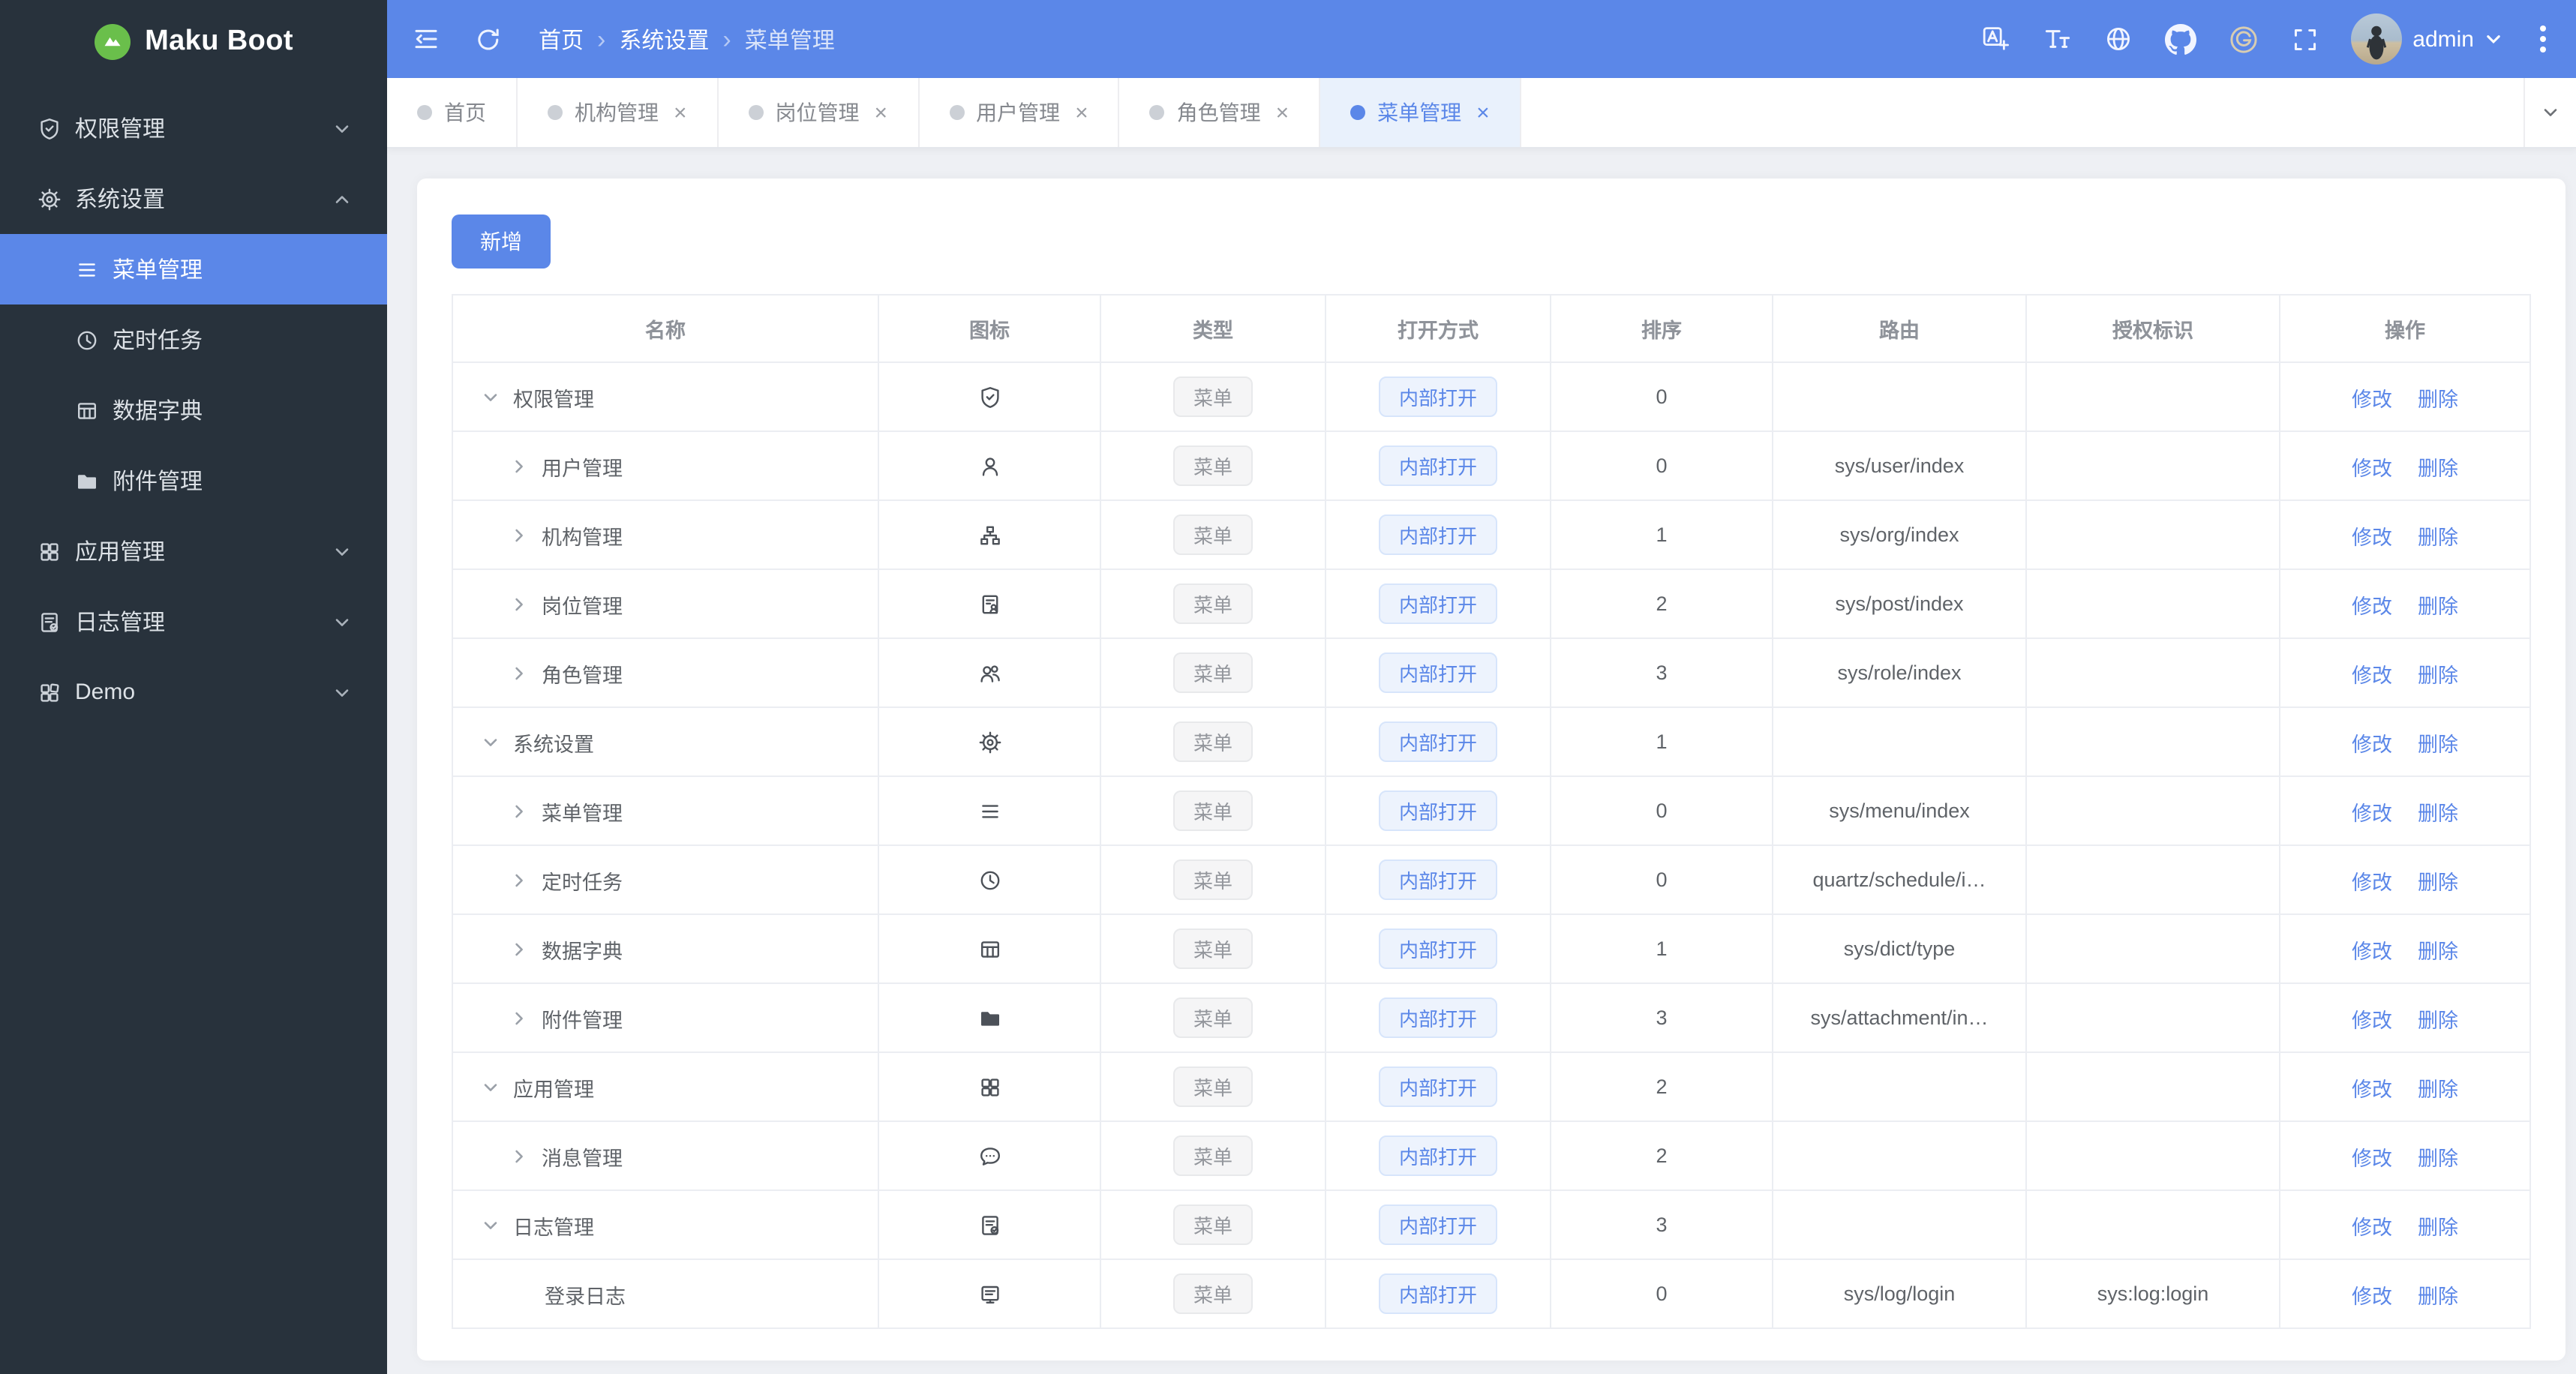 The height and width of the screenshot is (1374, 2576). What do you see at coordinates (2549, 112) in the screenshot?
I see `tab-dropdown-button` at bounding box center [2549, 112].